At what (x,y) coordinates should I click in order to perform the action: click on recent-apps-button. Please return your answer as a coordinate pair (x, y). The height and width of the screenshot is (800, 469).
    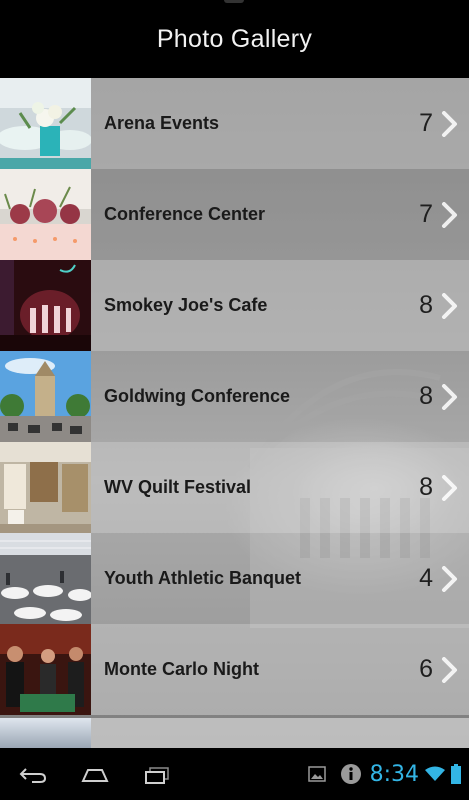
    Looking at the image, I should click on (157, 775).